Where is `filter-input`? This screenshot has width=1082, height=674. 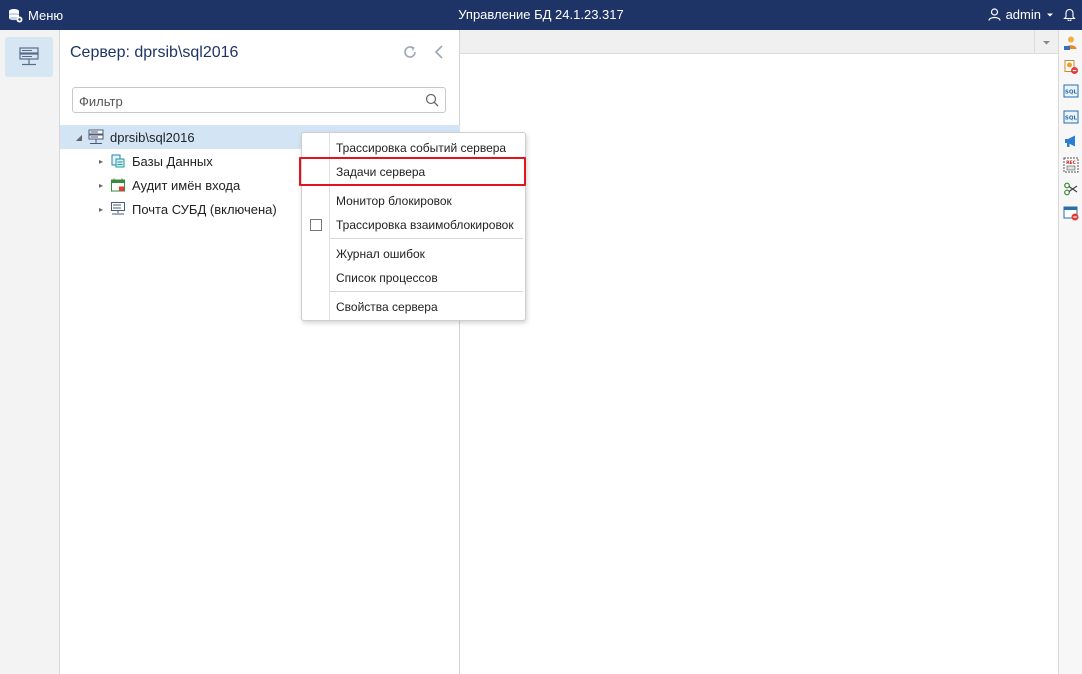 filter-input is located at coordinates (249, 101).